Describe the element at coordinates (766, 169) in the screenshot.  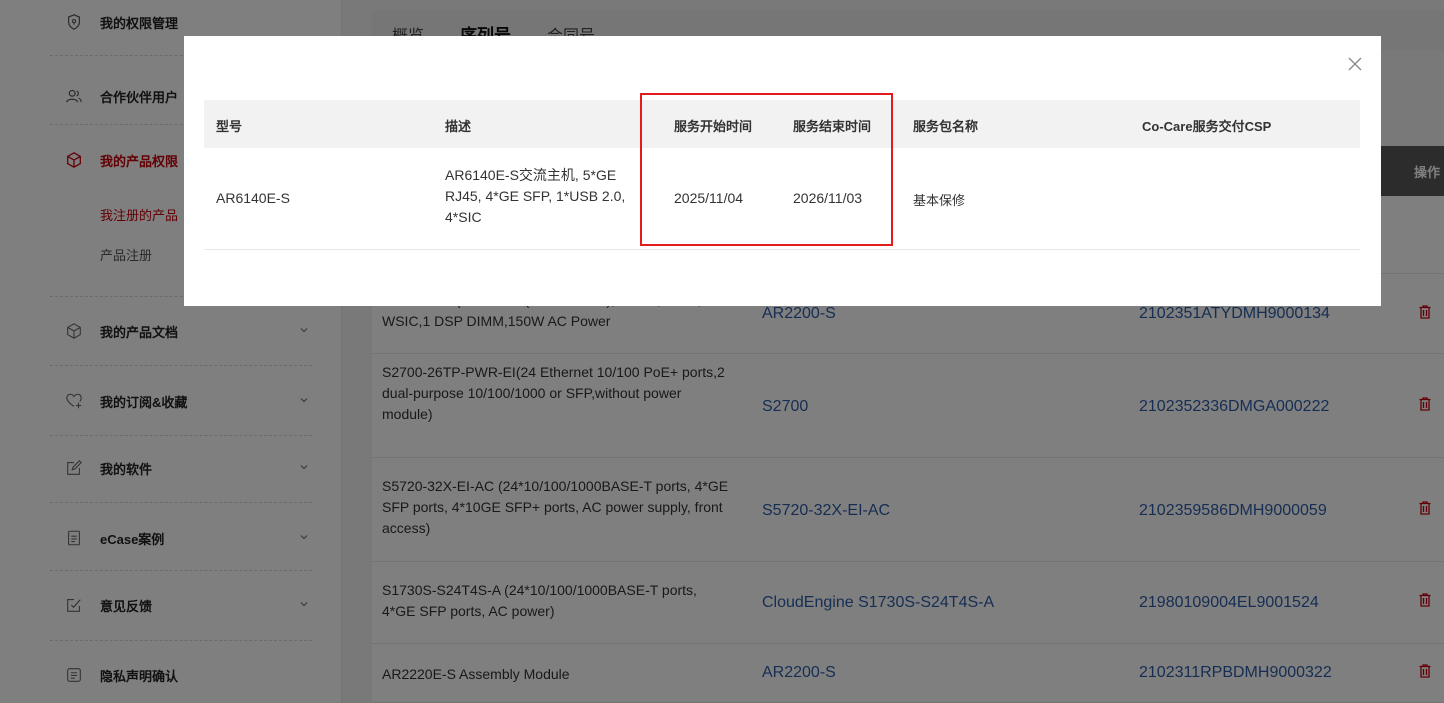
I see `annotation-highlight-box` at that location.